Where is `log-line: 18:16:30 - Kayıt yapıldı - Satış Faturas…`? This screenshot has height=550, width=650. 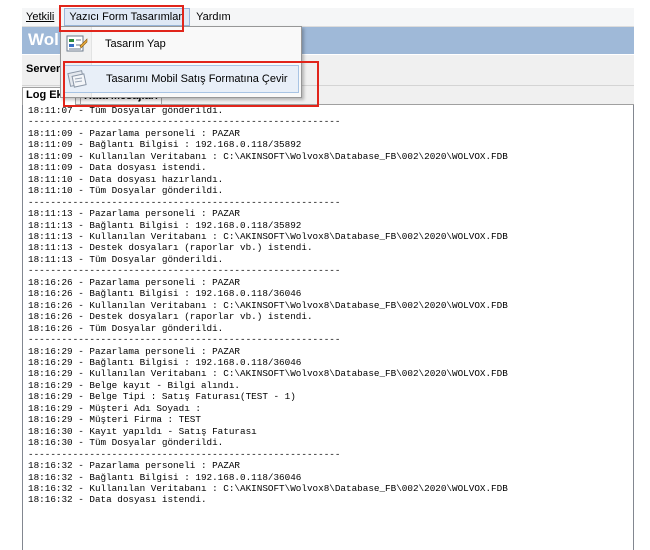 log-line: 18:16:30 - Kayıt yapıldı - Satış Faturas… is located at coordinates (142, 431).